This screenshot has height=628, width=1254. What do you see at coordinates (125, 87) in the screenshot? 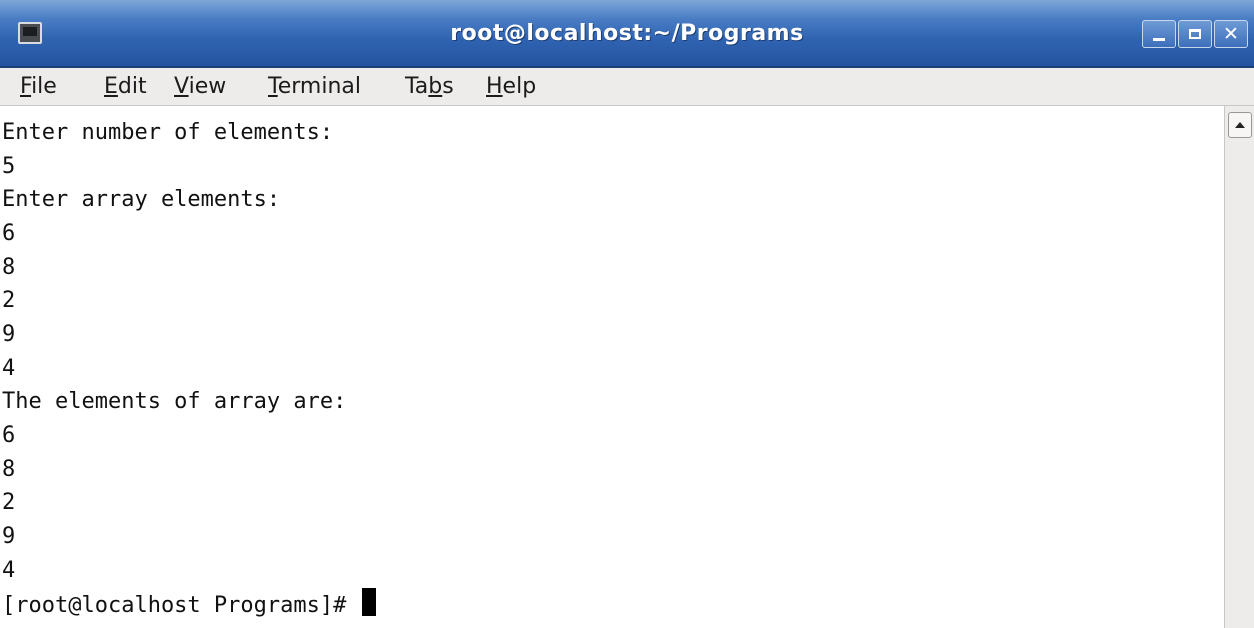
I see `menu-edit: Edit` at bounding box center [125, 87].